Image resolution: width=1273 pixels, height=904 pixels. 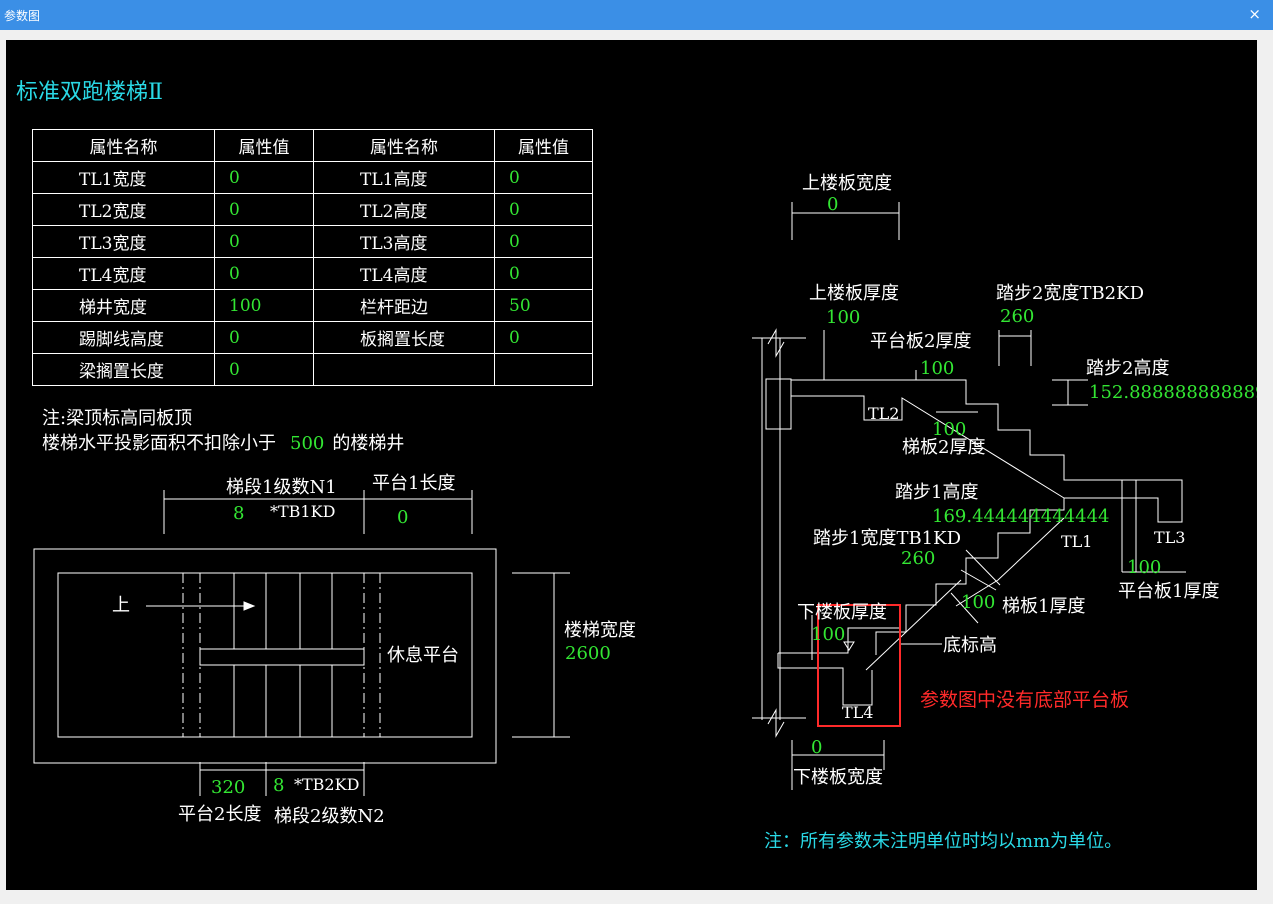 I want to click on step2-height-label: 踏步2高度, so click(x=1127, y=368).